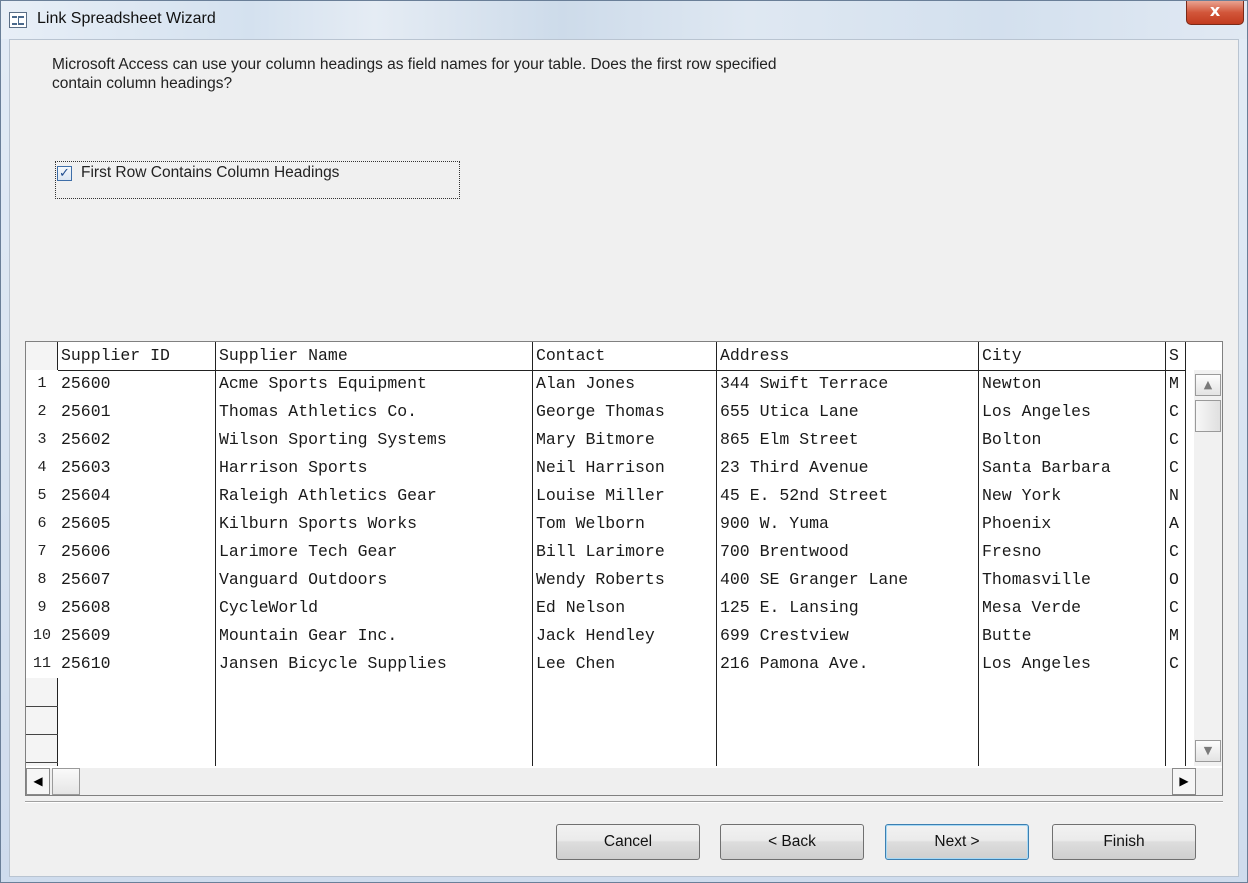  I want to click on table-cell: Ed Nelson, so click(581, 607).